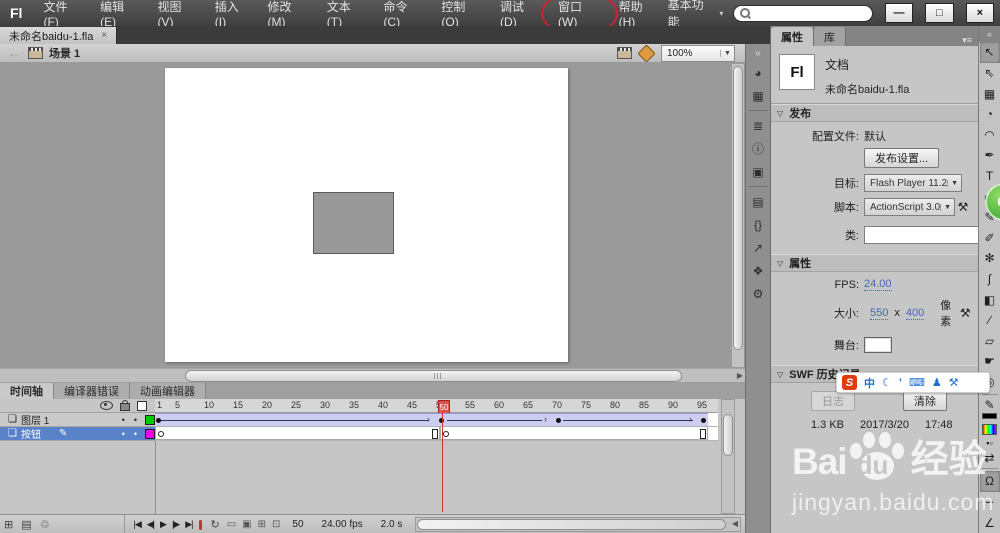 This screenshot has width=1000, height=533. Describe the element at coordinates (990, 93) in the screenshot. I see `free-transform-tool-icon: ▦` at that location.